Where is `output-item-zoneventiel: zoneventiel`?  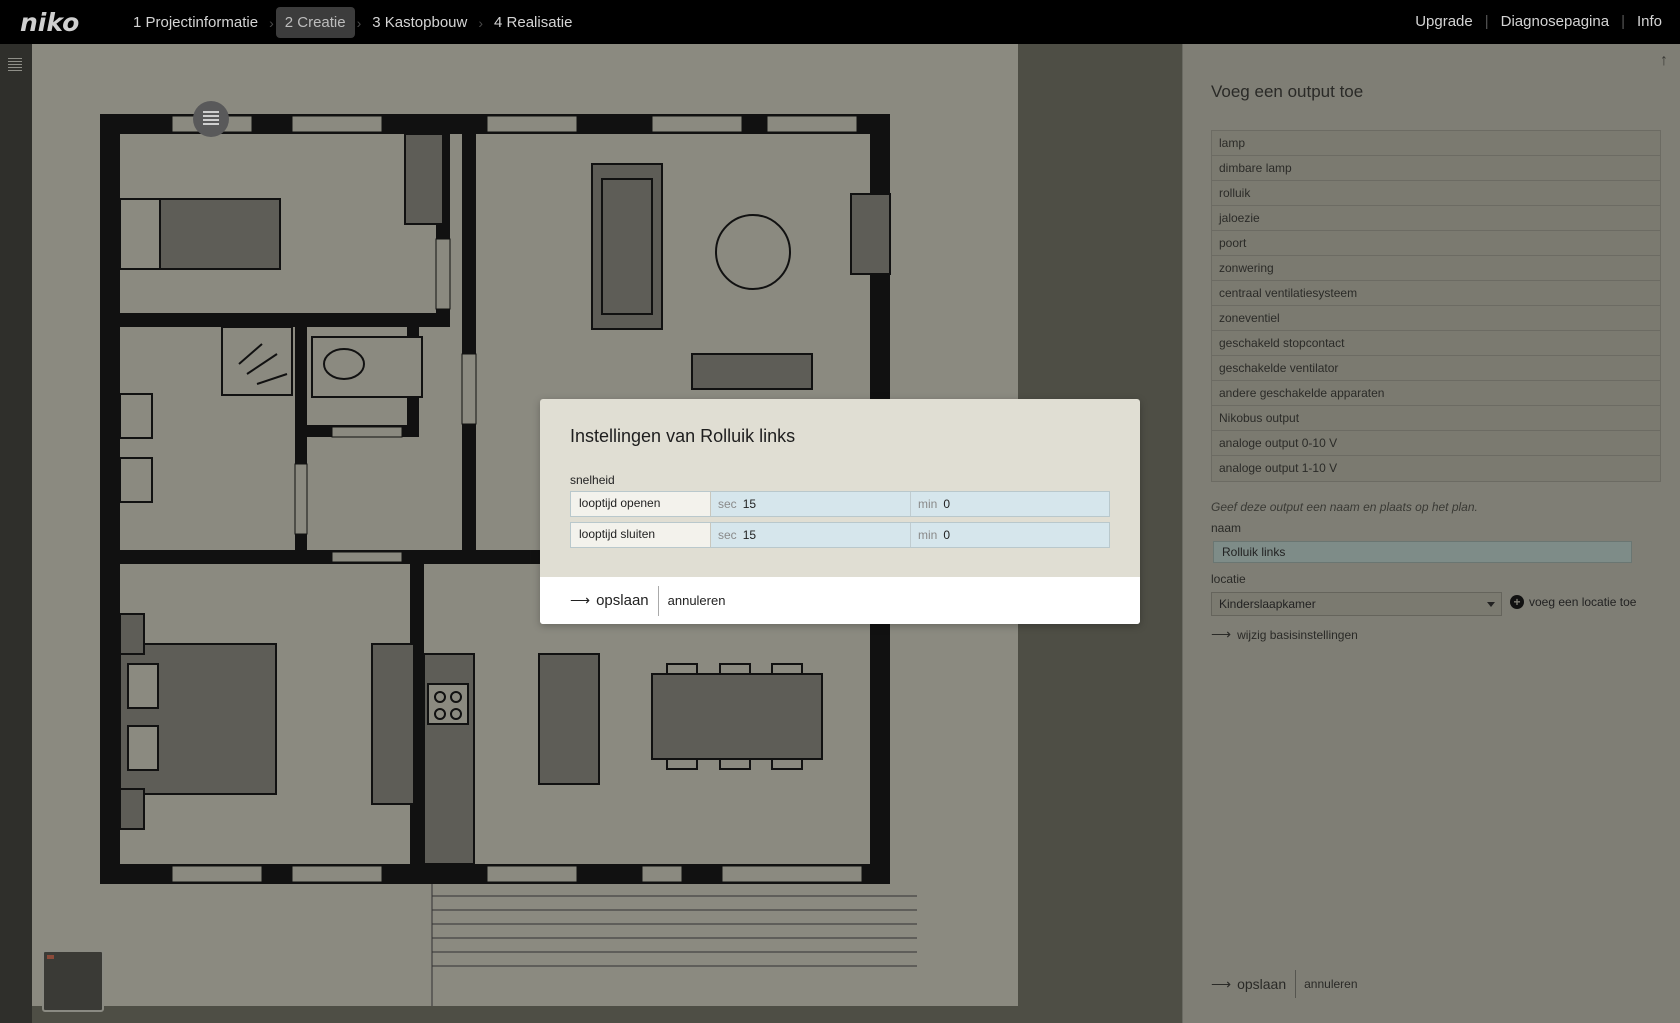
output-item-zoneventiel: zoneventiel is located at coordinates (1436, 318).